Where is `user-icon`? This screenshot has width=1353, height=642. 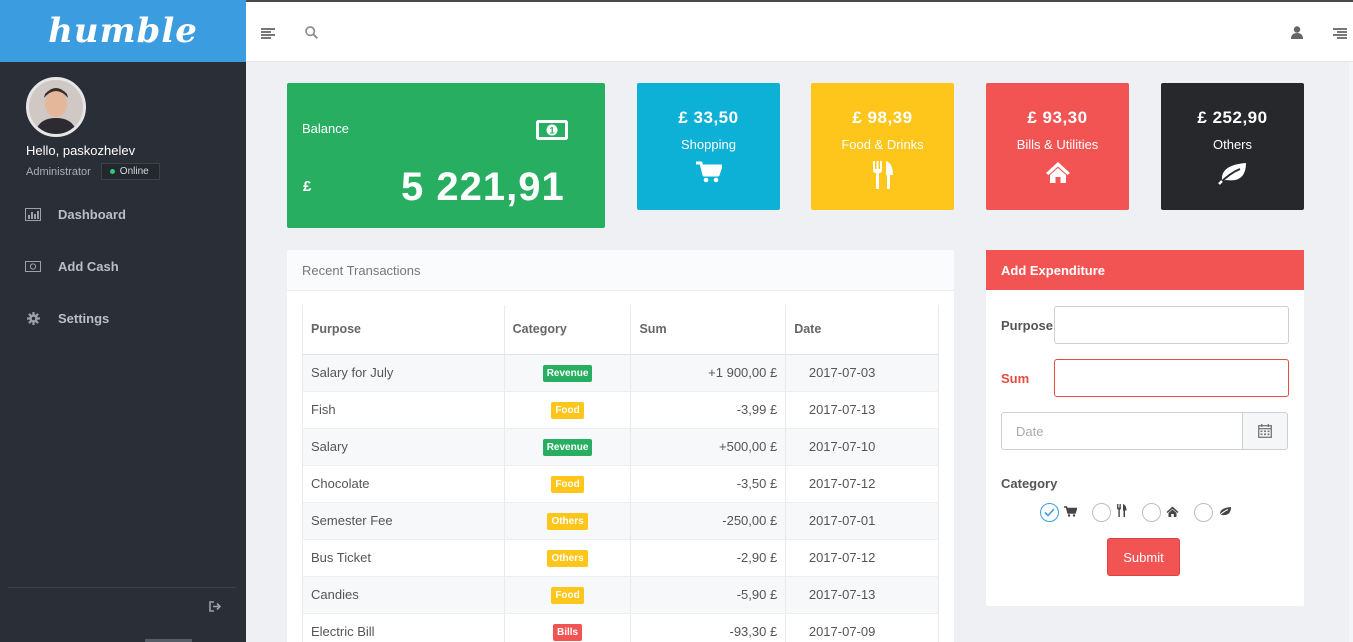
user-icon is located at coordinates (1297, 35).